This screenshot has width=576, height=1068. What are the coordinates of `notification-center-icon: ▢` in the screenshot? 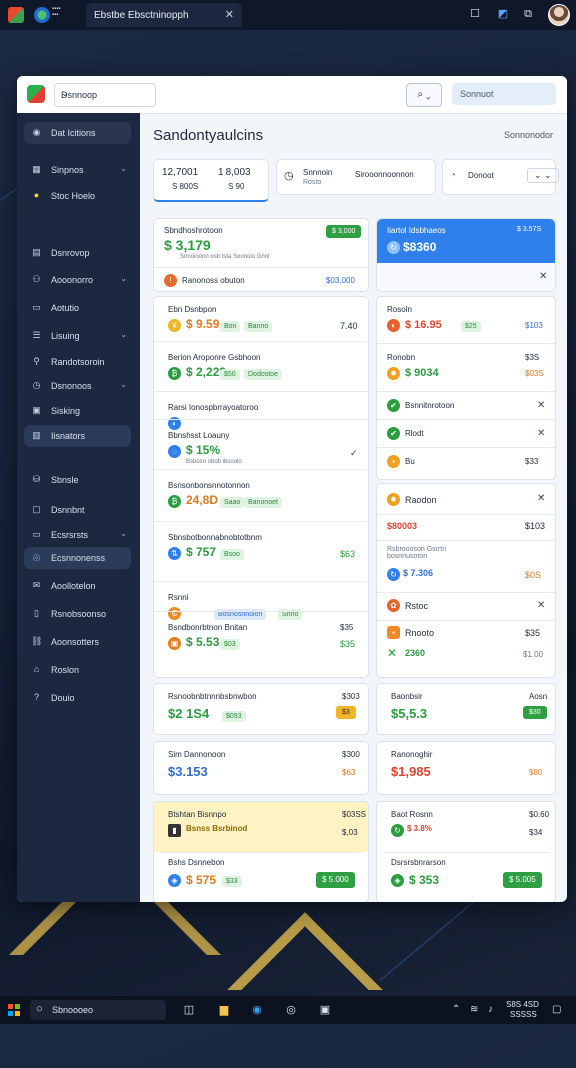 It's located at (556, 1009).